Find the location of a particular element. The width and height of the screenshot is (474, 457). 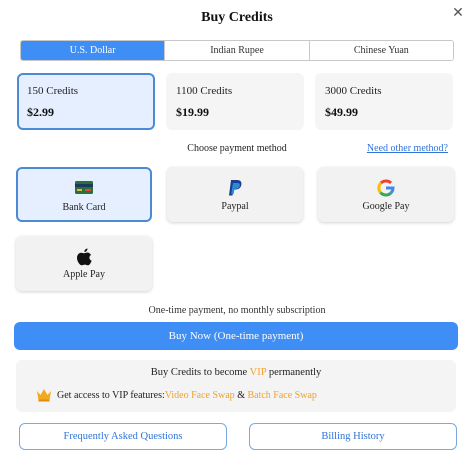

plan-1100-credits: 1100 Credits $19.99 is located at coordinates (235, 101).